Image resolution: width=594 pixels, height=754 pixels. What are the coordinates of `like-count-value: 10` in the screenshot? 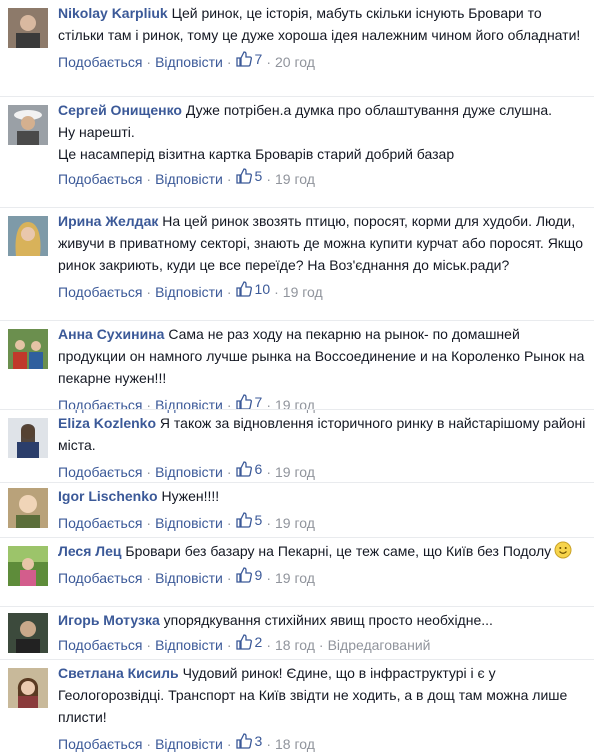 It's located at (262, 289).